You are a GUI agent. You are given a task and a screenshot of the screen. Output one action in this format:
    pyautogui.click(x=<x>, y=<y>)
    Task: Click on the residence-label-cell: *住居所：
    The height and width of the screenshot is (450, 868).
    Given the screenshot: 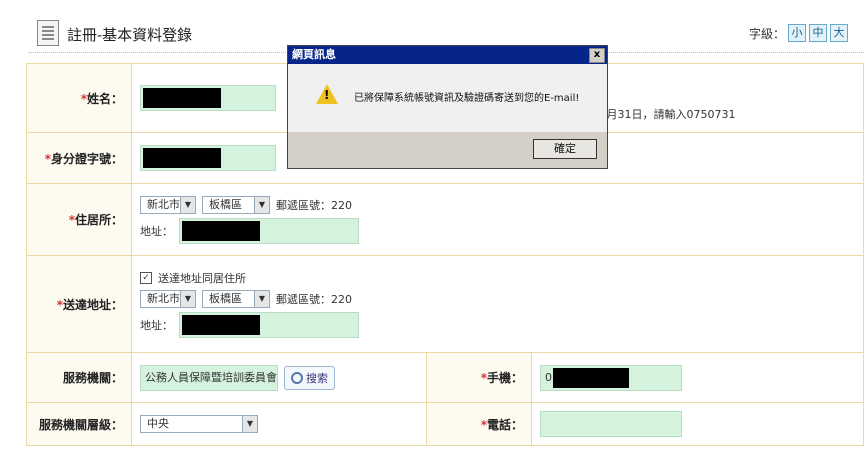 What is the action you would take?
    pyautogui.click(x=79, y=219)
    